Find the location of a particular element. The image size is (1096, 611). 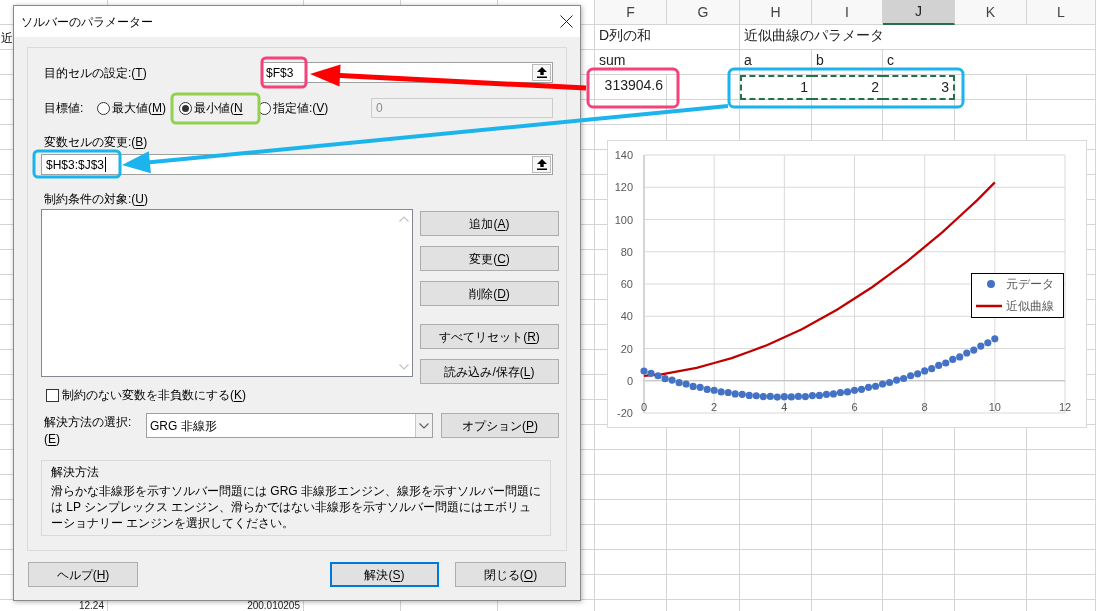

field-label: 目標値: is located at coordinates (64, 108).